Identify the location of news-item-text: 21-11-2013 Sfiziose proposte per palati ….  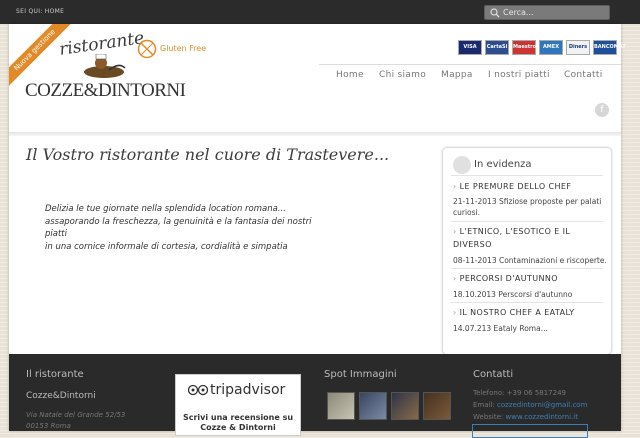
(527, 207).